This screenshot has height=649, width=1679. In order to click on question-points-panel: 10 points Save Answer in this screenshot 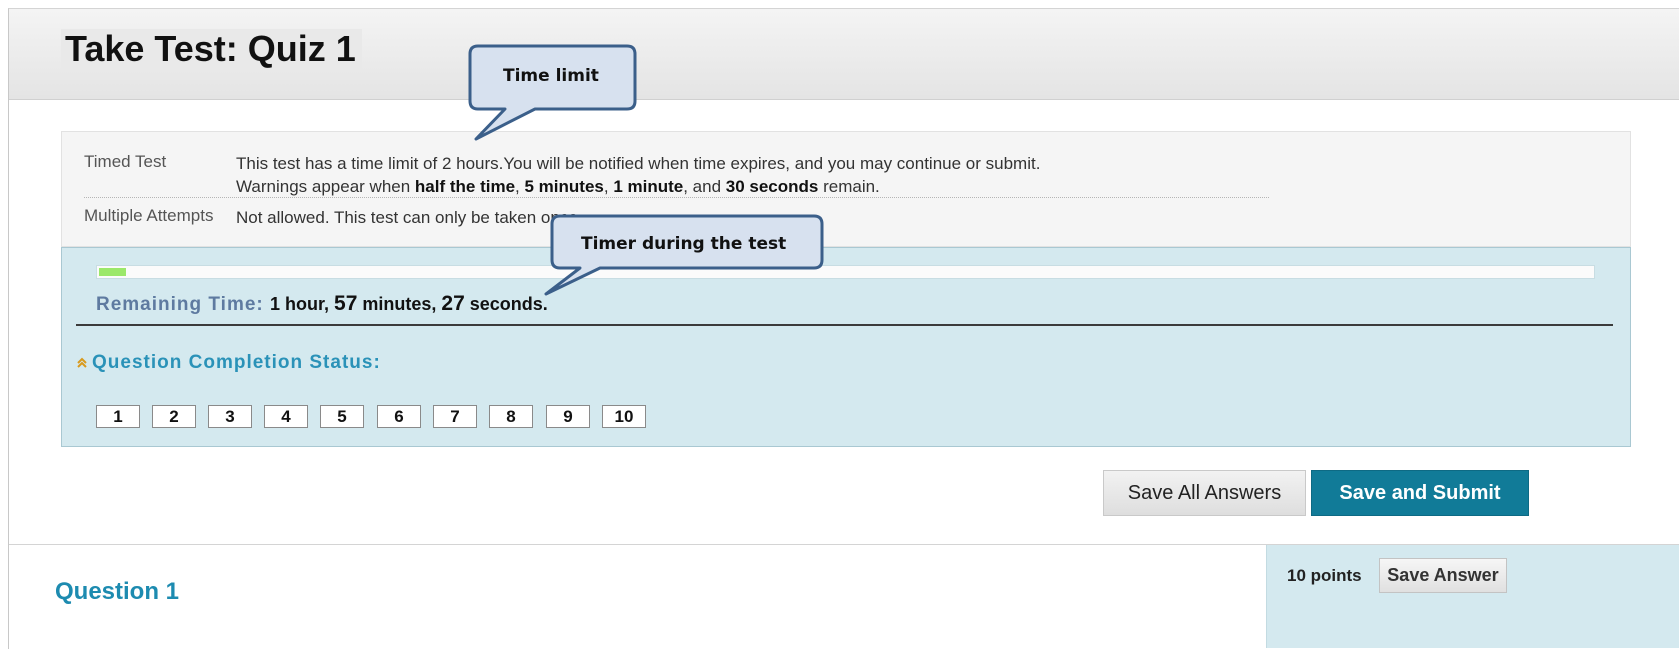, I will do `click(1472, 596)`.